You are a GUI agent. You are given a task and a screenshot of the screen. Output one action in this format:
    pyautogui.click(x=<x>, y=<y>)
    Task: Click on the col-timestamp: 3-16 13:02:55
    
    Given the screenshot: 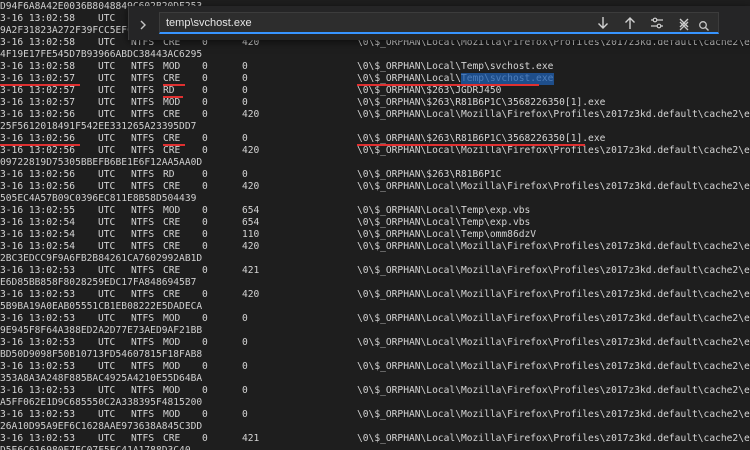 What is the action you would take?
    pyautogui.click(x=38, y=210)
    